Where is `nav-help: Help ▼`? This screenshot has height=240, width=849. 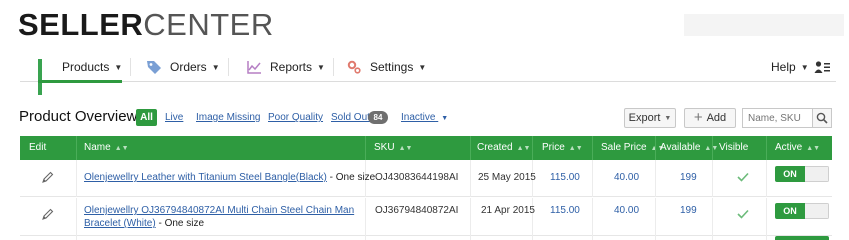 nav-help: Help ▼ is located at coordinates (790, 67).